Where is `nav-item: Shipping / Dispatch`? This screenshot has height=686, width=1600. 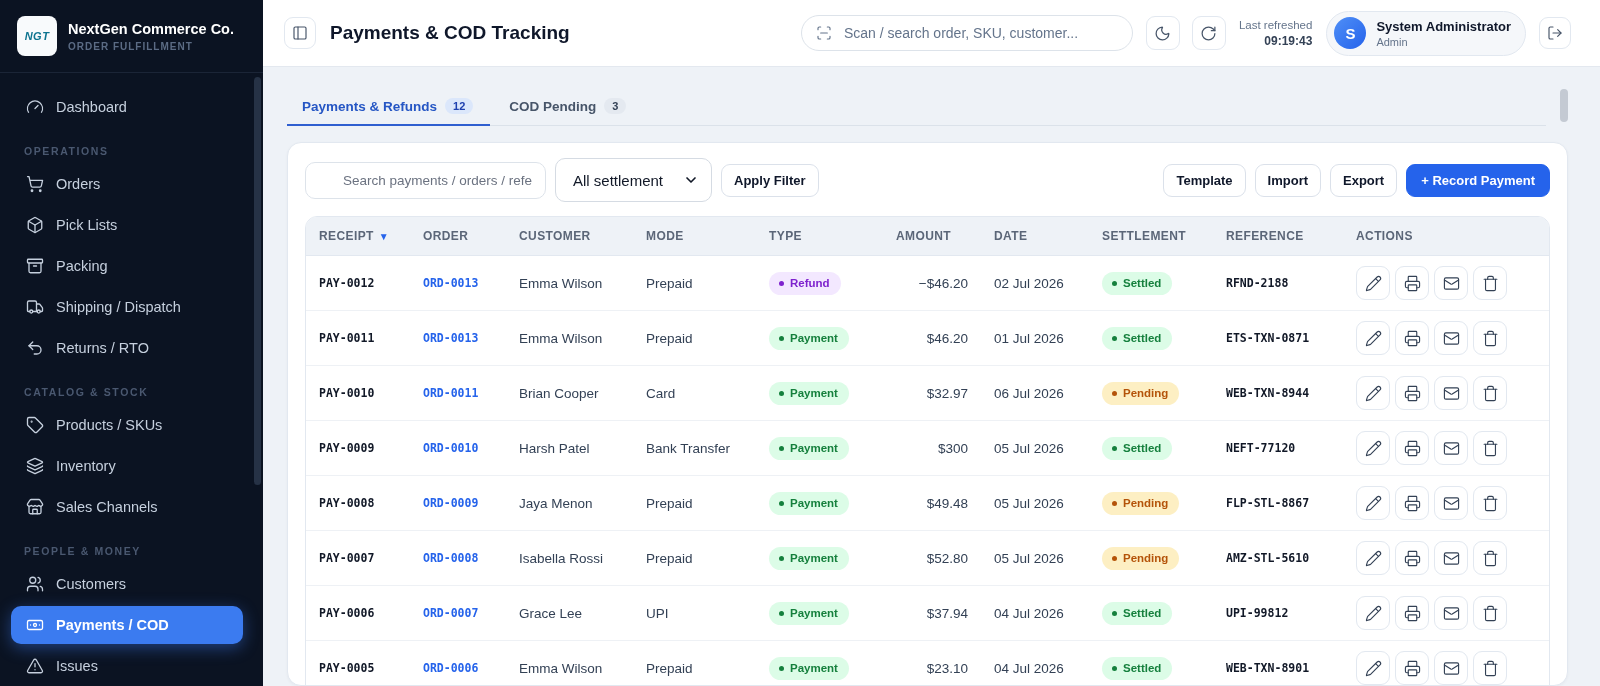
nav-item: Shipping / Dispatch is located at coordinates (127, 307).